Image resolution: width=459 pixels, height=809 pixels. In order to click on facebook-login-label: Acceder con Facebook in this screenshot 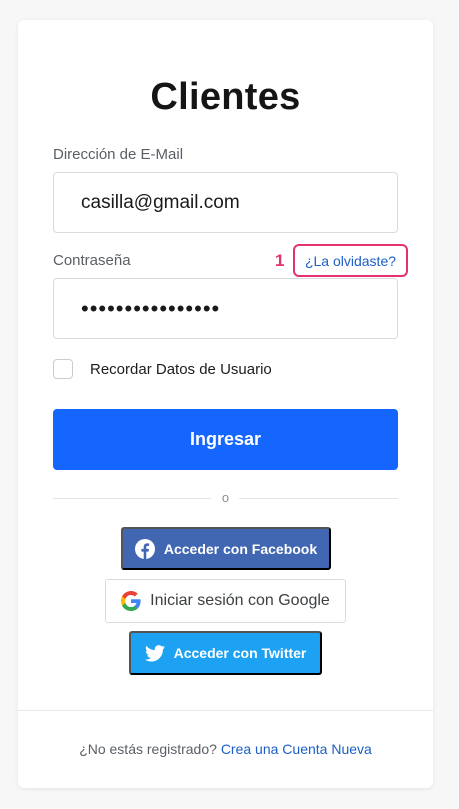, I will do `click(240, 548)`.